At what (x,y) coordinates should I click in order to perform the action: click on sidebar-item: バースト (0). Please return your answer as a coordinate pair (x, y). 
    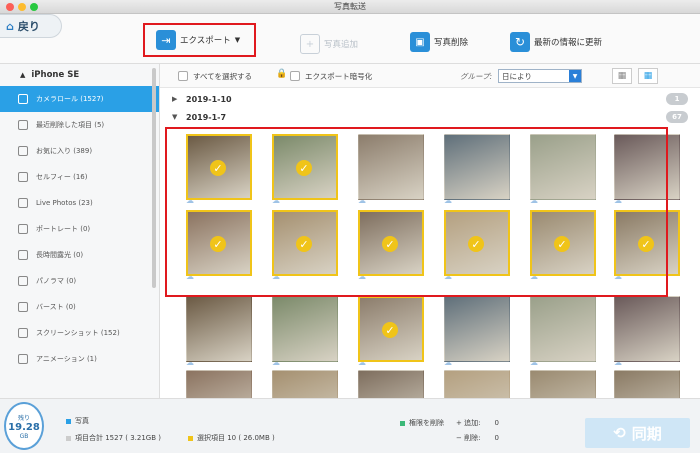
    Looking at the image, I should click on (79, 307).